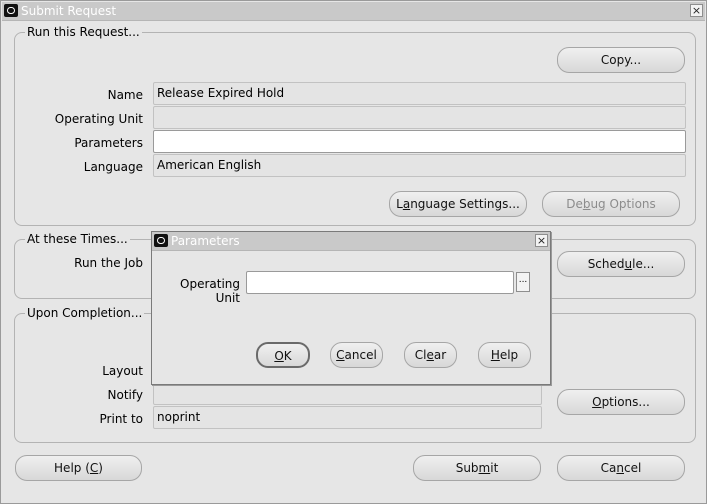  Describe the element at coordinates (210, 291) in the screenshot. I see `dialog-operating-unit-label: Operating Unit` at that location.